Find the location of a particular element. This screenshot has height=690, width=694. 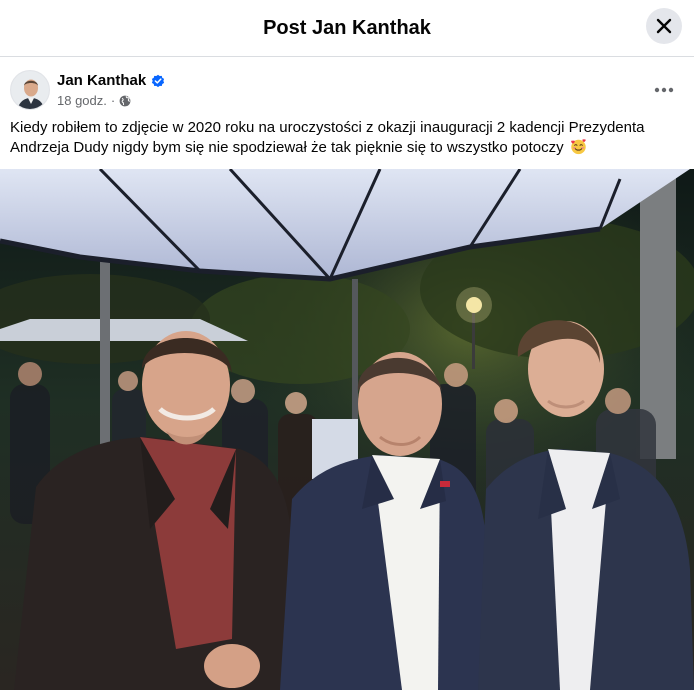

avatar-portrait is located at coordinates (30, 90).